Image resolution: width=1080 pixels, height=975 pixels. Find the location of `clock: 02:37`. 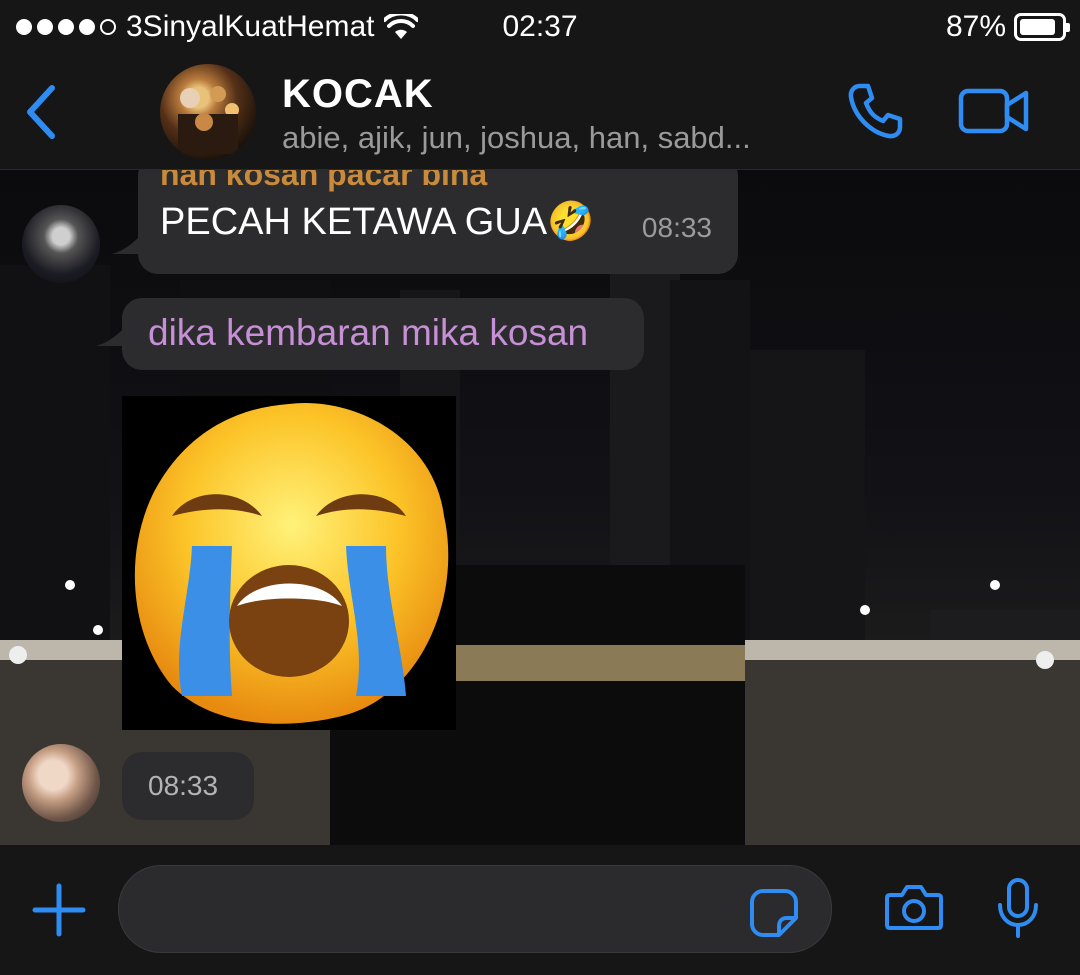

clock: 02:37 is located at coordinates (540, 26).